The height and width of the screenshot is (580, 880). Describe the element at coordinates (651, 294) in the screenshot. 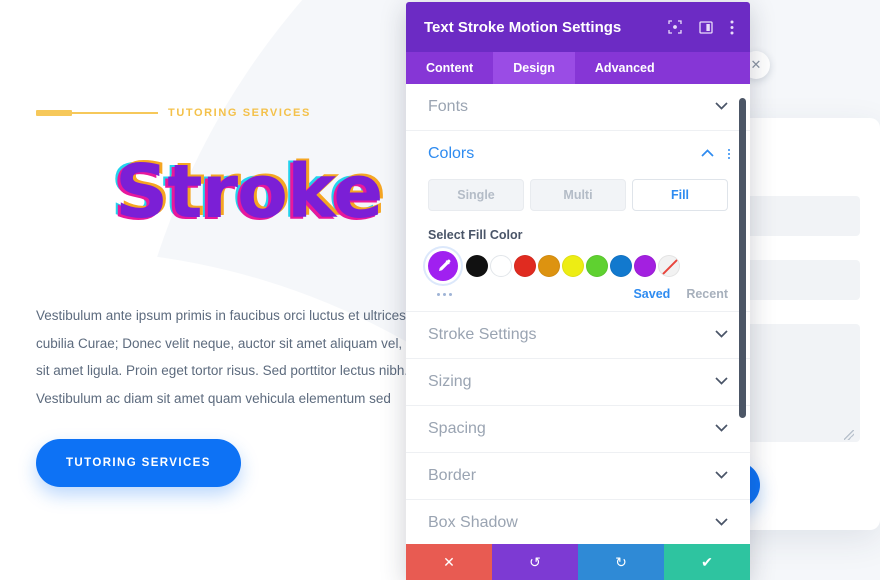

I see `saved-colors-link: Saved` at that location.